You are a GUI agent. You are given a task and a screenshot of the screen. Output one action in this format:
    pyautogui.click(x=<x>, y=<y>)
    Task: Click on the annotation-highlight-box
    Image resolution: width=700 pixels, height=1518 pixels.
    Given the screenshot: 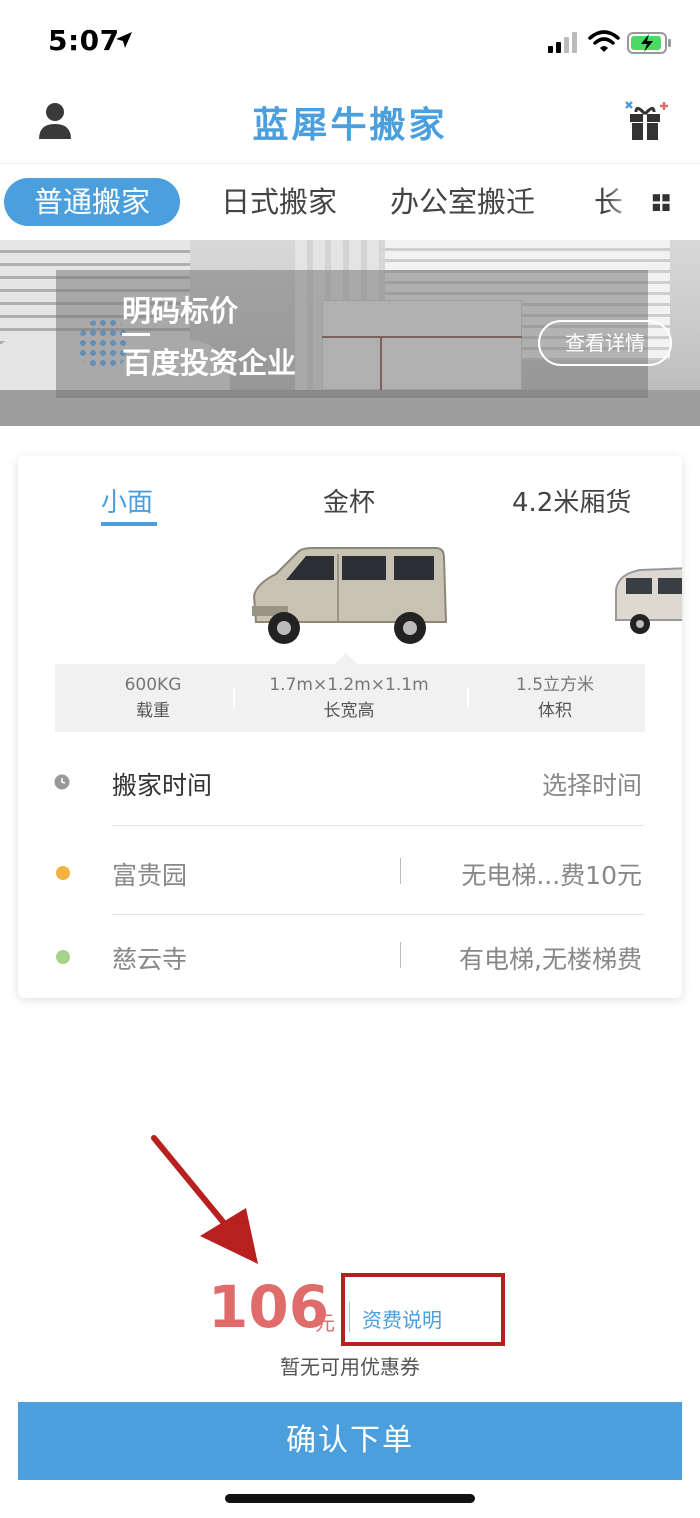 What is the action you would take?
    pyautogui.click(x=423, y=1309)
    